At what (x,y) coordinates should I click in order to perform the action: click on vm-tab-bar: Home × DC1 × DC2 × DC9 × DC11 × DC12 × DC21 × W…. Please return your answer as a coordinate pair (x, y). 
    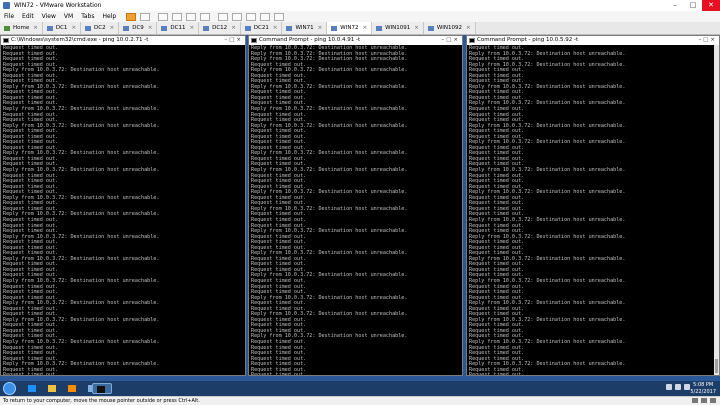
    Looking at the image, I should click on (360, 28).